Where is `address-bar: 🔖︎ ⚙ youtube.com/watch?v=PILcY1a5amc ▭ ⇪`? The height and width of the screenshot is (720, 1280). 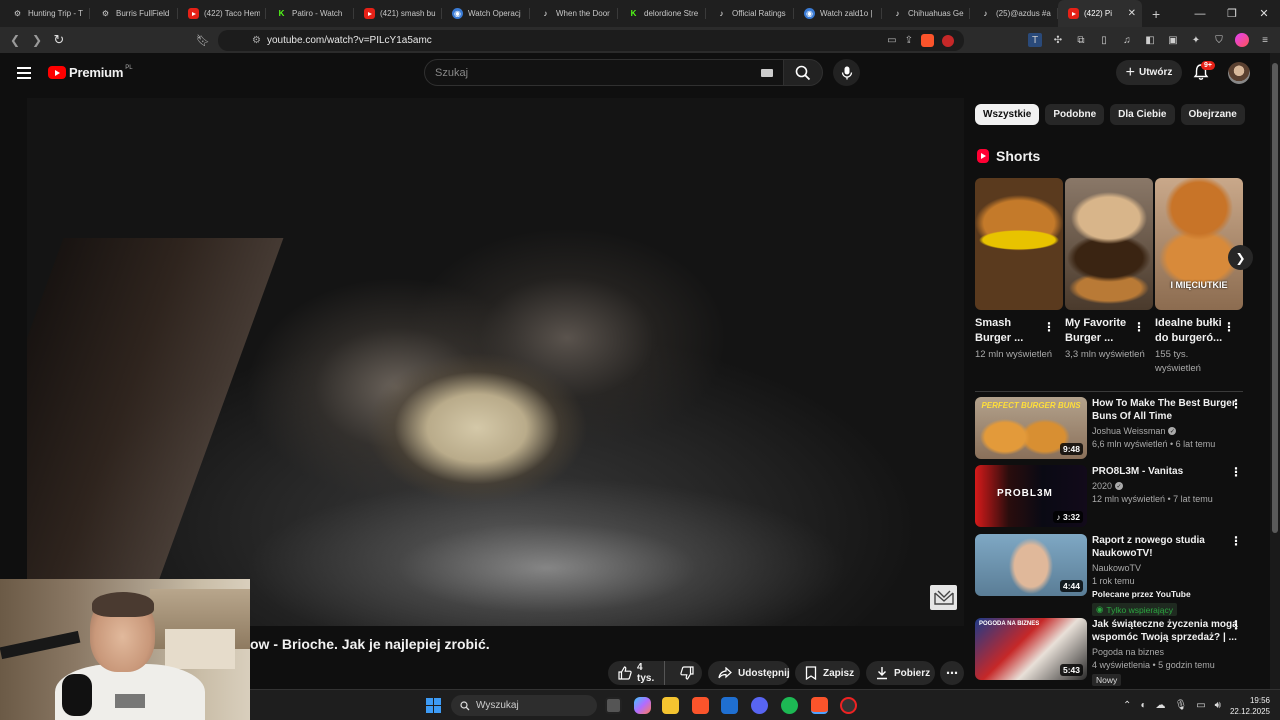
address-bar: 🔖︎ ⚙ youtube.com/watch?v=PILcY1a5amc ▭ ⇪ is located at coordinates (580, 40).